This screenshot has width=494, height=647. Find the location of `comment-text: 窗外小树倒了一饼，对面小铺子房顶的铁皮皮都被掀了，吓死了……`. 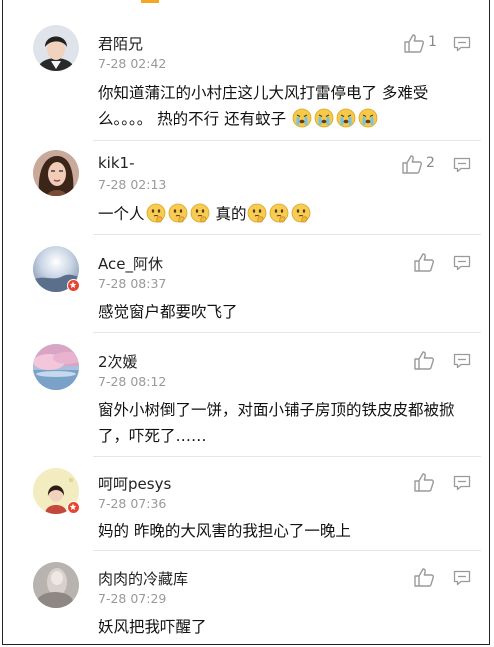

comment-text: 窗外小树倒了一饼，对面小铺子房顶的铁皮皮都被掀了，吓死了…… is located at coordinates (276, 423).